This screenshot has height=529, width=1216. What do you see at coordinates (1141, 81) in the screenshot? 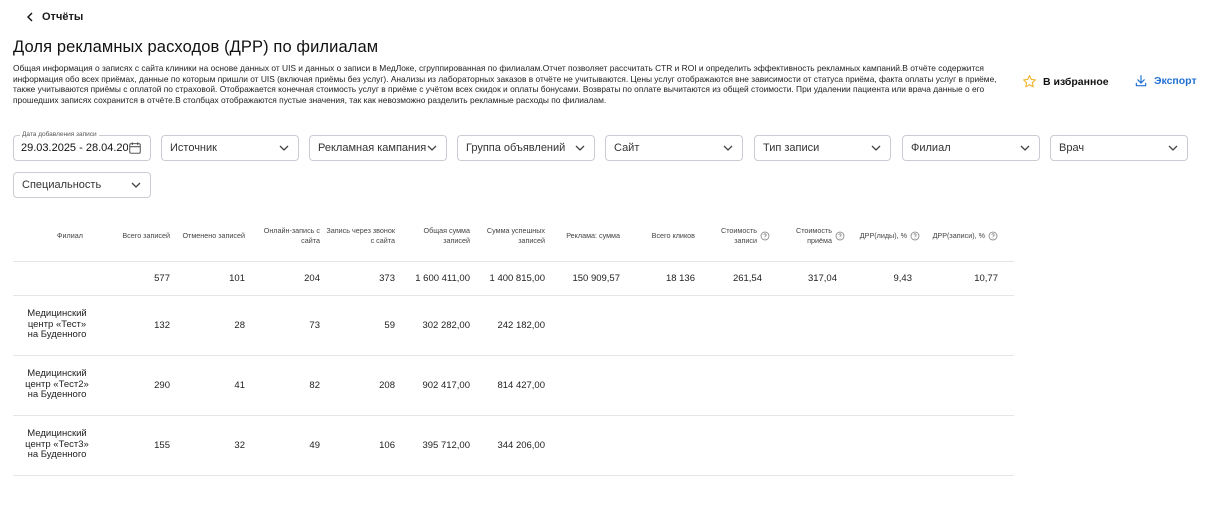
I see `download-icon` at bounding box center [1141, 81].